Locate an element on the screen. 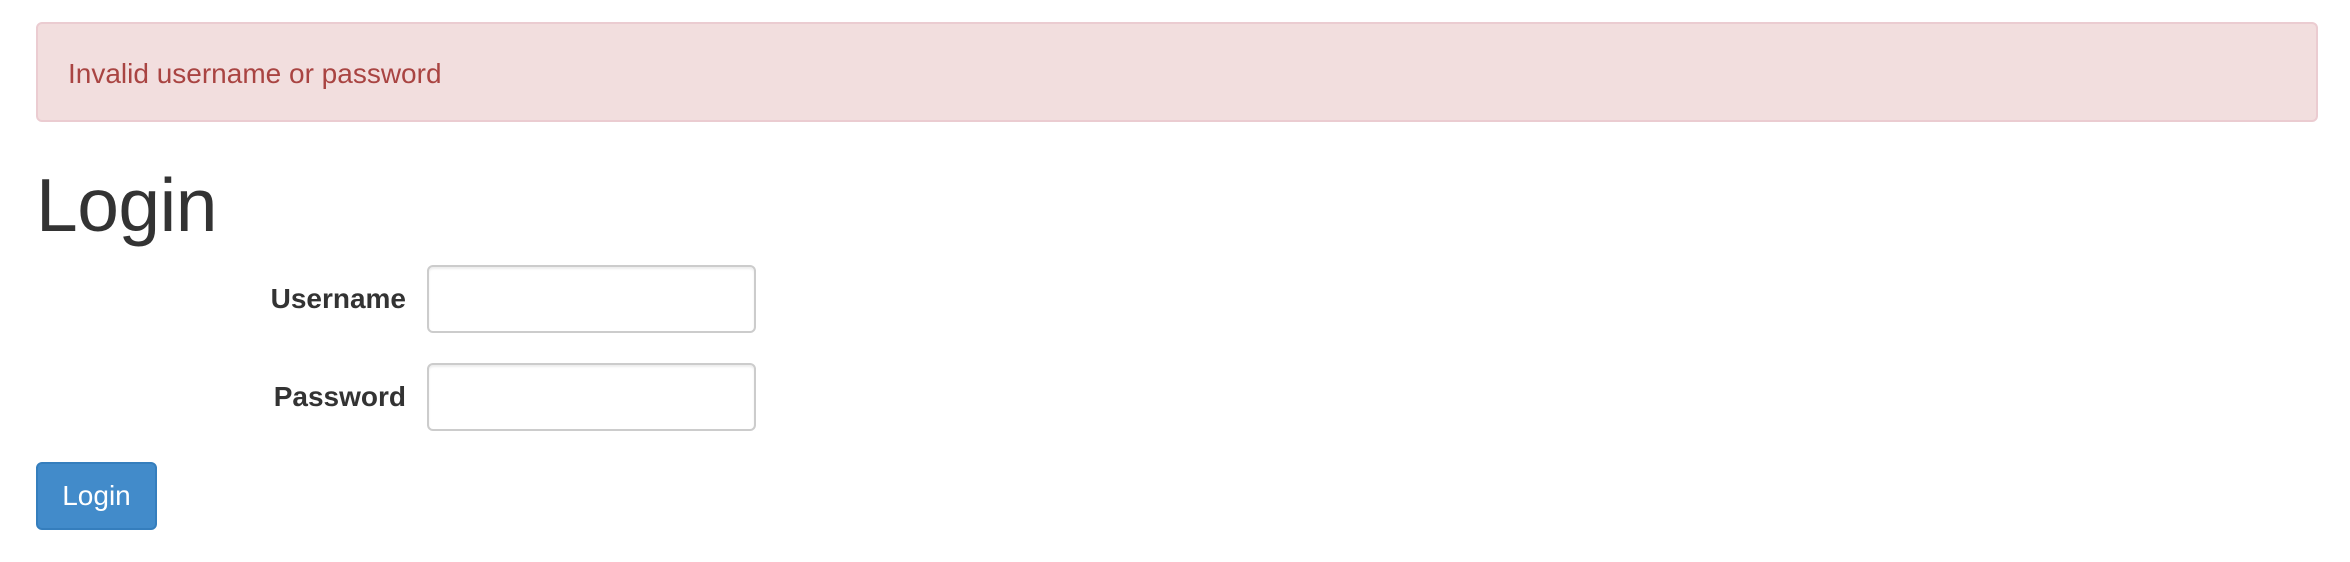 The height and width of the screenshot is (562, 2350). username-row: Username is located at coordinates (406, 299).